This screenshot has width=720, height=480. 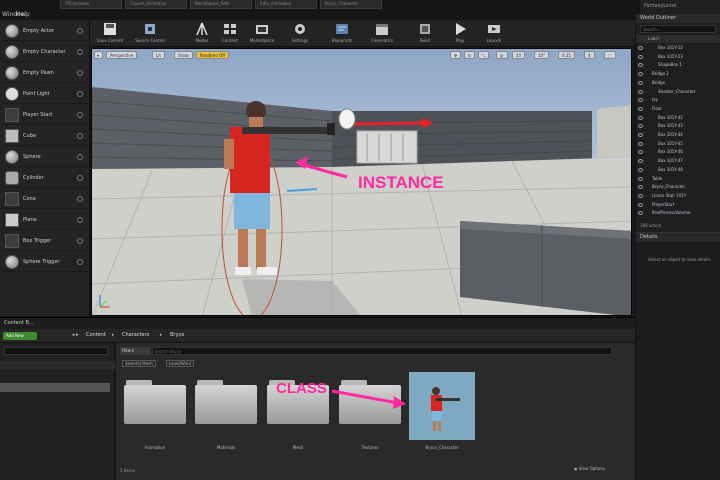 What do you see at coordinates (150, 33) in the screenshot?
I see `source-control-button: Source Control` at bounding box center [150, 33].